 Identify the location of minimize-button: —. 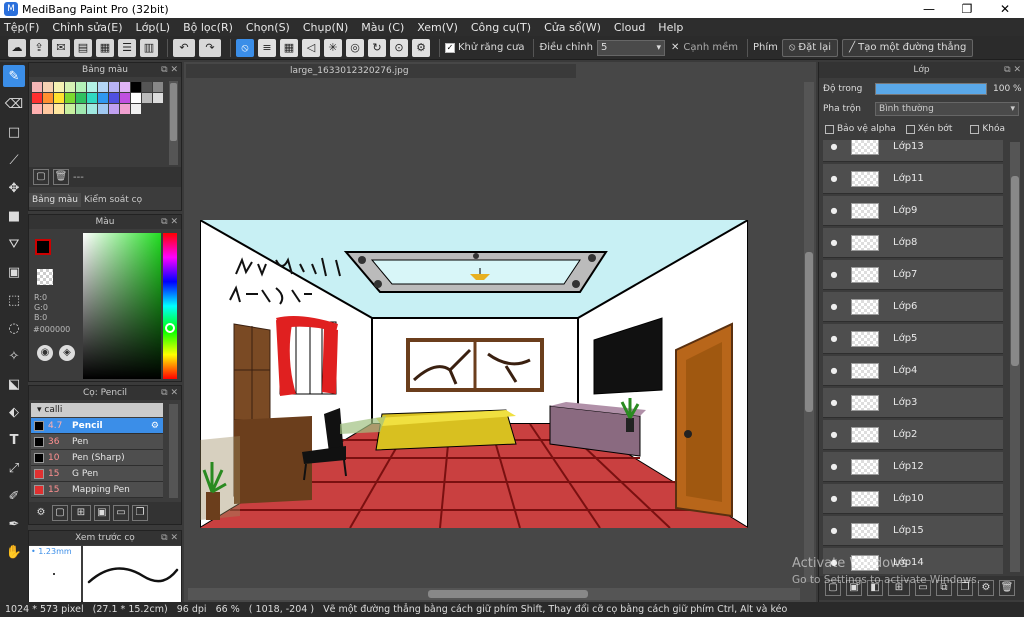
(929, 9).